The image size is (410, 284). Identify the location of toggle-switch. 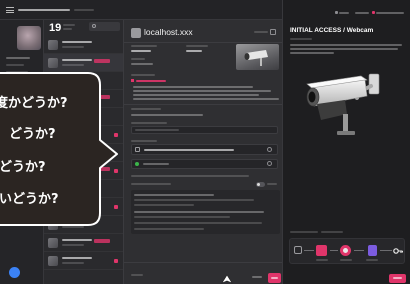
(260, 184).